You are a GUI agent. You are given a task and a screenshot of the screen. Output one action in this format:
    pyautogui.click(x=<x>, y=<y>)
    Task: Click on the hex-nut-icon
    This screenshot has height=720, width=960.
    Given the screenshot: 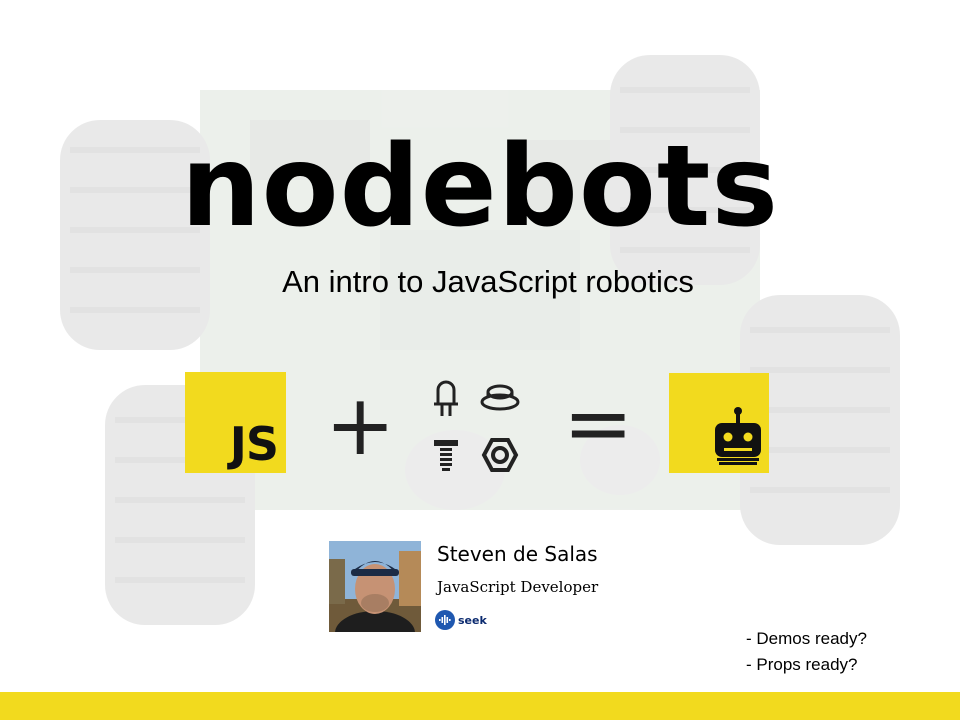 What is the action you would take?
    pyautogui.click(x=500, y=455)
    